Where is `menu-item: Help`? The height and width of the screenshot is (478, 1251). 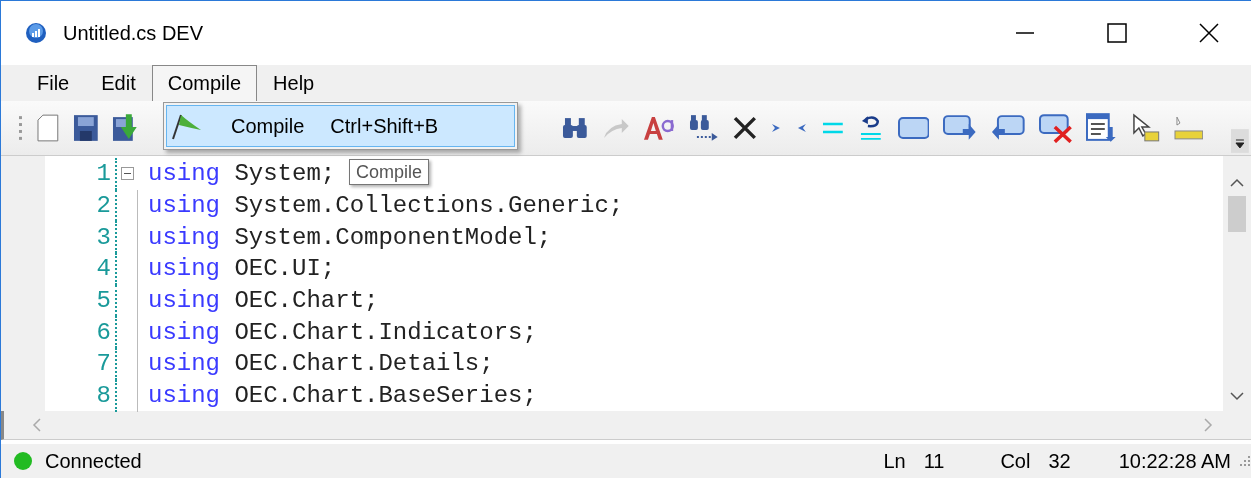
menu-item: Help is located at coordinates (294, 83).